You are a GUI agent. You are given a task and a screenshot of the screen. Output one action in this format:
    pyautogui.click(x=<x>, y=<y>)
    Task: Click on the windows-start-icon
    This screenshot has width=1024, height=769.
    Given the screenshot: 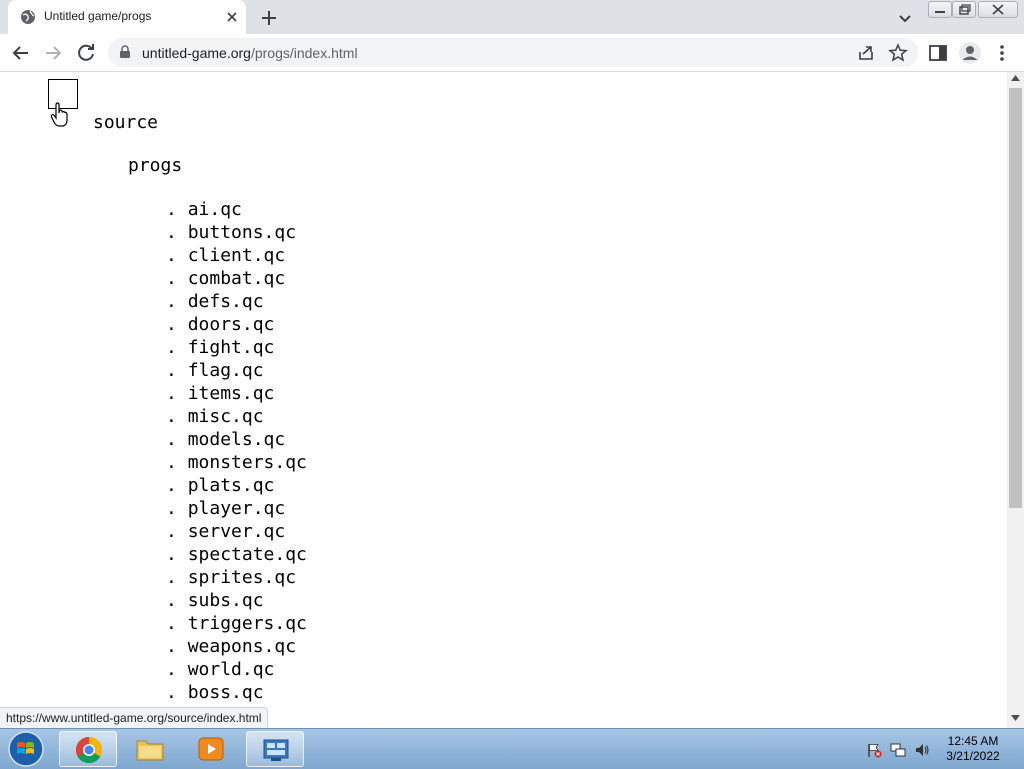 What is the action you would take?
    pyautogui.click(x=26, y=749)
    